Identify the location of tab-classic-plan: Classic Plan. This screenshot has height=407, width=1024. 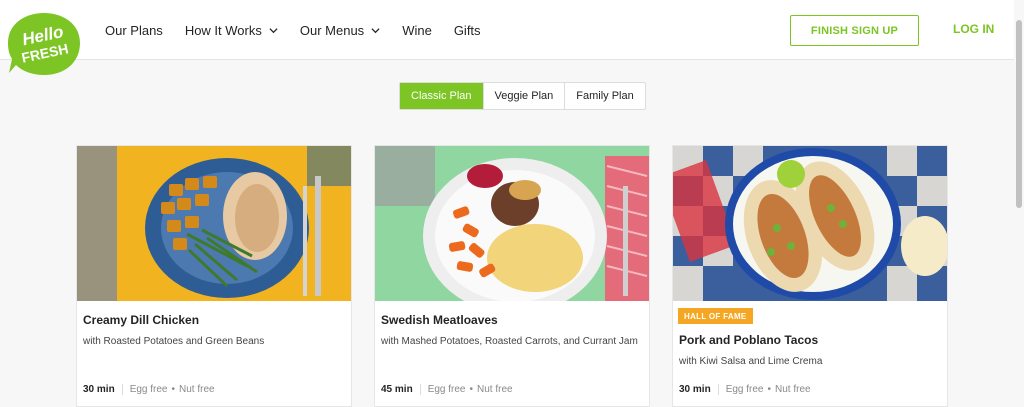
(442, 96).